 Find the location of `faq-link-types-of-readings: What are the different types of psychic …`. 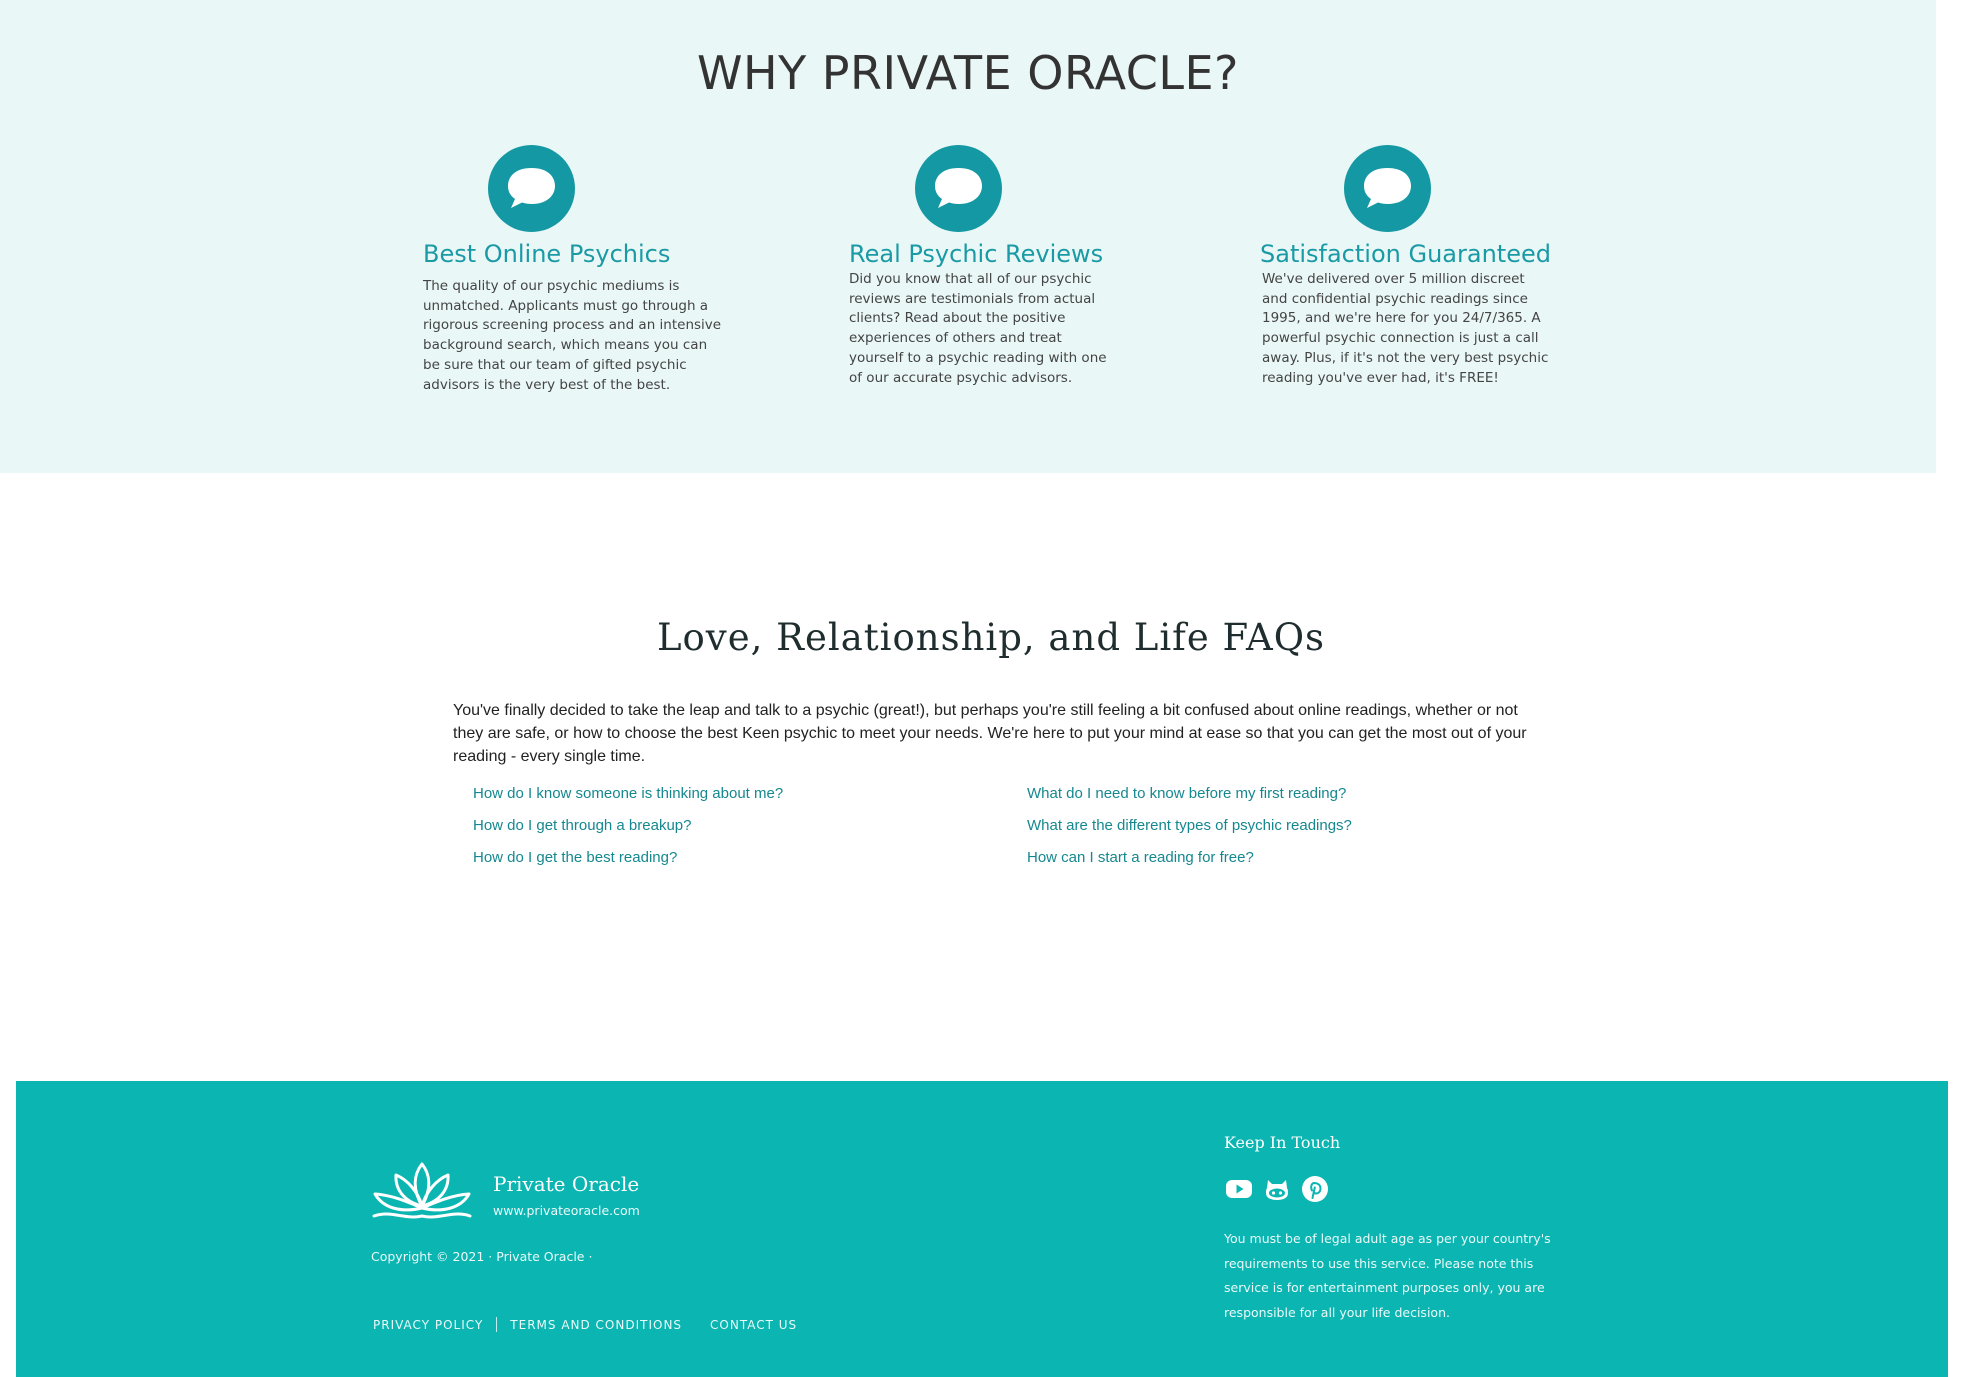

faq-link-types-of-readings: What are the different types of psychic … is located at coordinates (1189, 825).